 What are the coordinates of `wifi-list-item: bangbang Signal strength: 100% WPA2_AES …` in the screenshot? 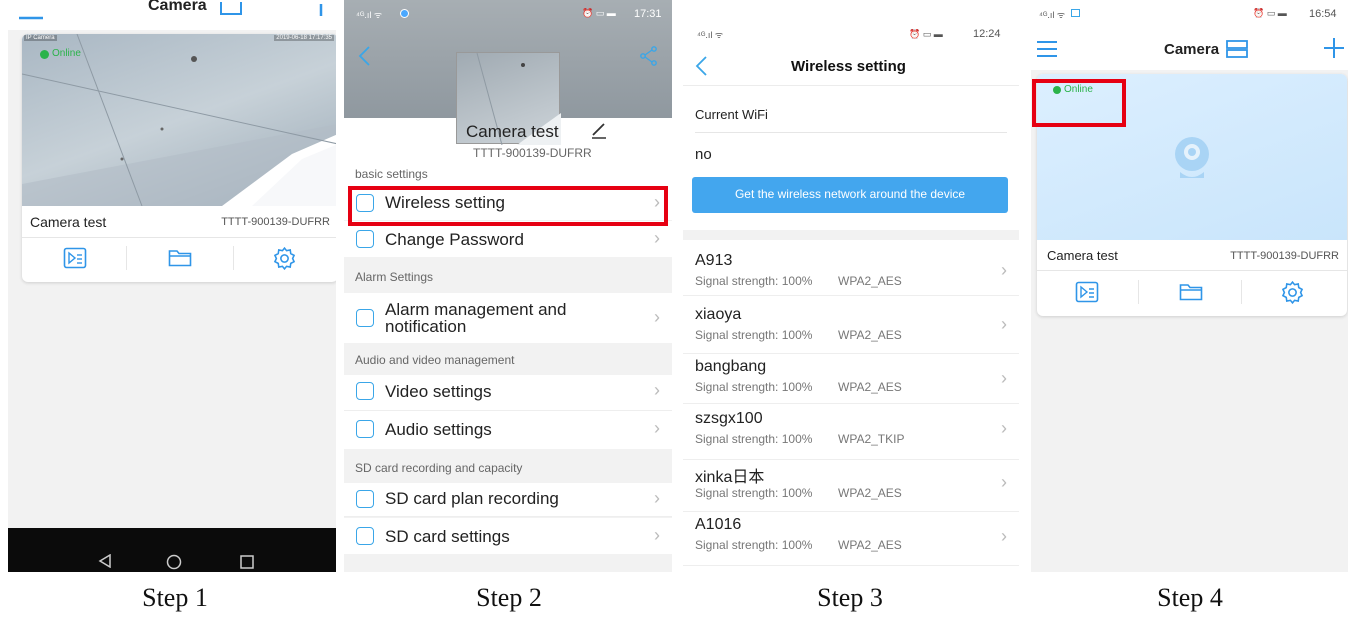 It's located at (851, 379).